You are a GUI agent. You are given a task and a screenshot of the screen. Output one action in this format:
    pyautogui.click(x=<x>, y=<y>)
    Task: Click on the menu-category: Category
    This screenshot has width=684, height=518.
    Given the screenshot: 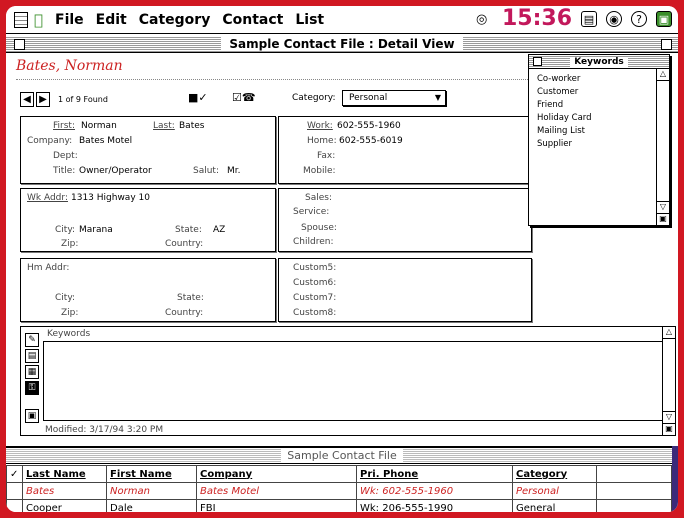 What is the action you would take?
    pyautogui.click(x=175, y=20)
    